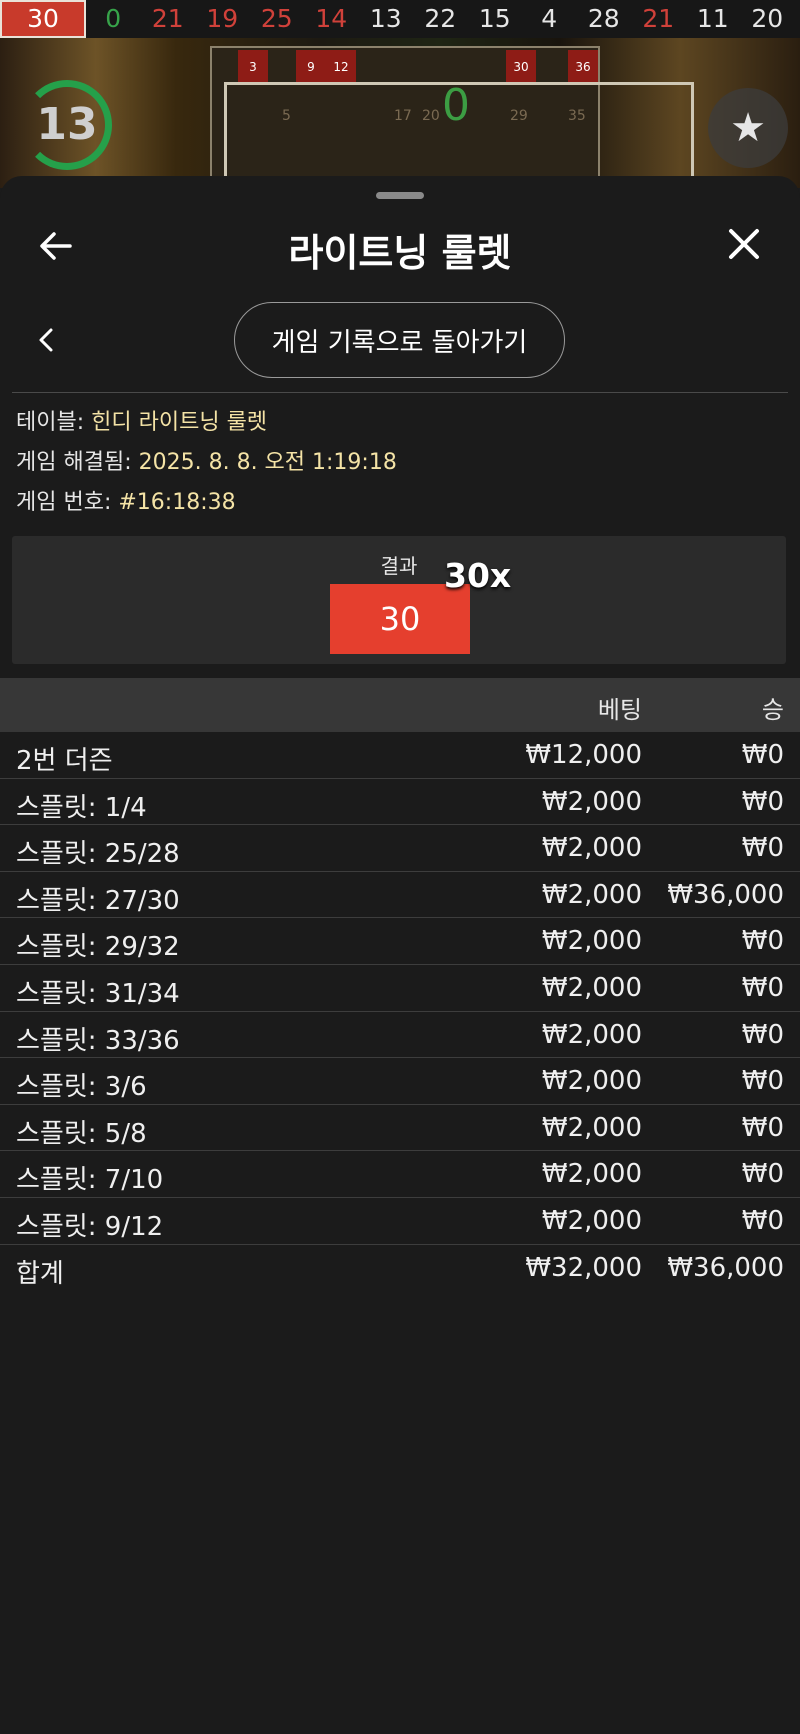 The image size is (800, 1734). What do you see at coordinates (400, 195) in the screenshot?
I see `sheet-drag-handle` at bounding box center [400, 195].